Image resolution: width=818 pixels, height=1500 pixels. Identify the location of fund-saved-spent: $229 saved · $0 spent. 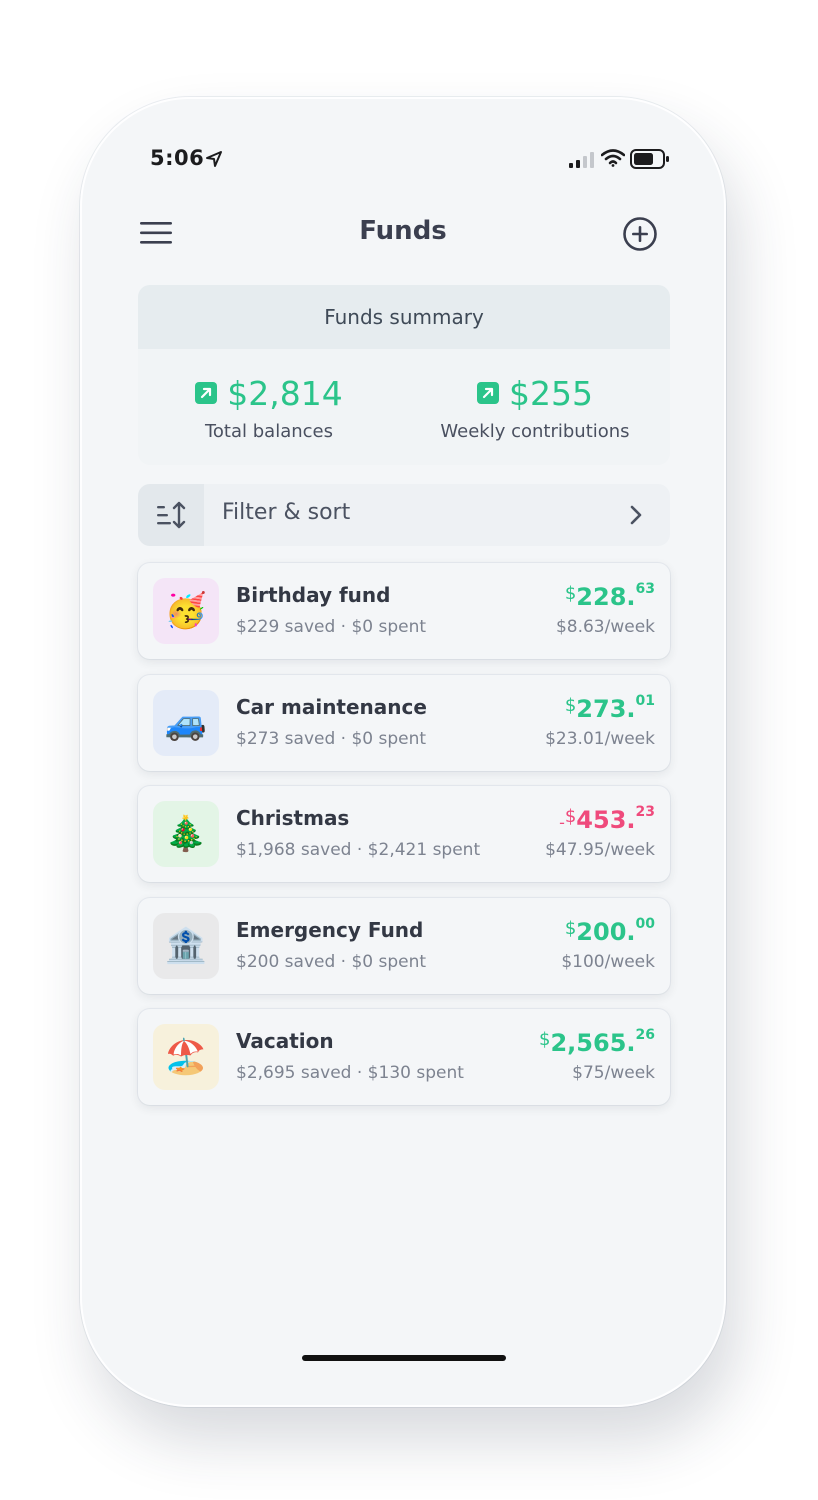
(331, 627).